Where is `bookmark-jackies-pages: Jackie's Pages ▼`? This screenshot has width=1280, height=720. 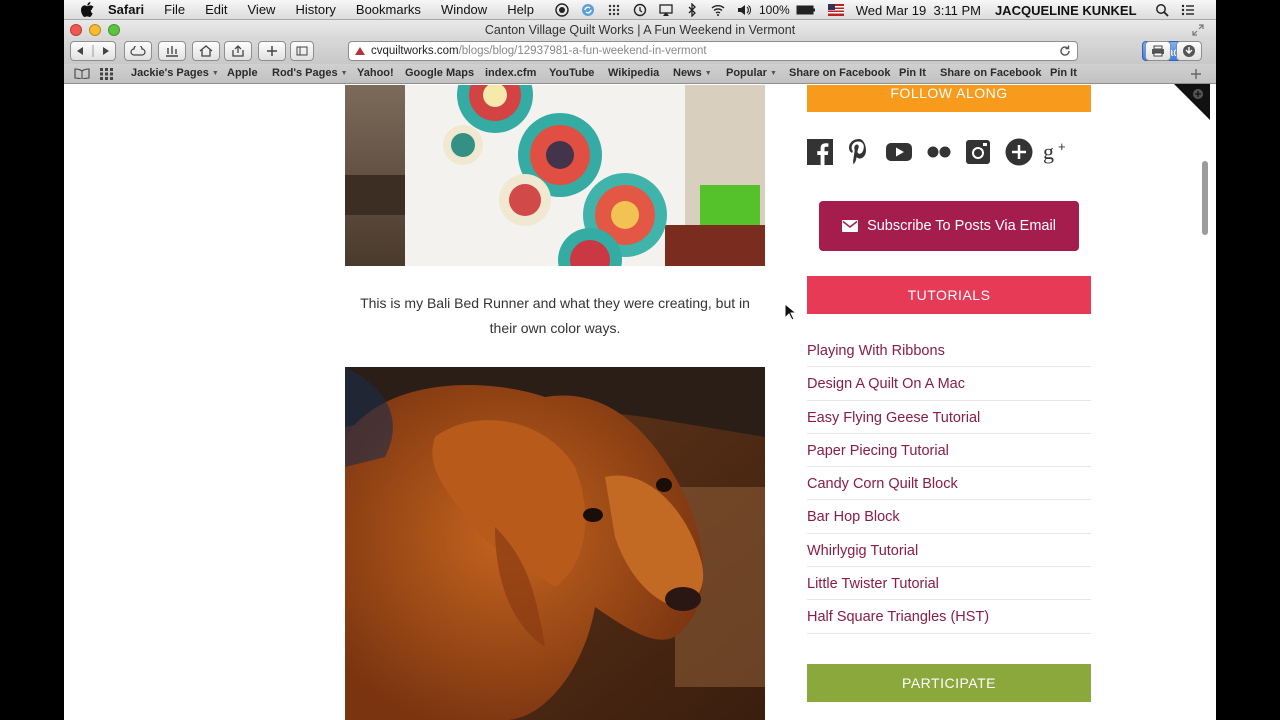 bookmark-jackies-pages: Jackie's Pages ▼ is located at coordinates (175, 73).